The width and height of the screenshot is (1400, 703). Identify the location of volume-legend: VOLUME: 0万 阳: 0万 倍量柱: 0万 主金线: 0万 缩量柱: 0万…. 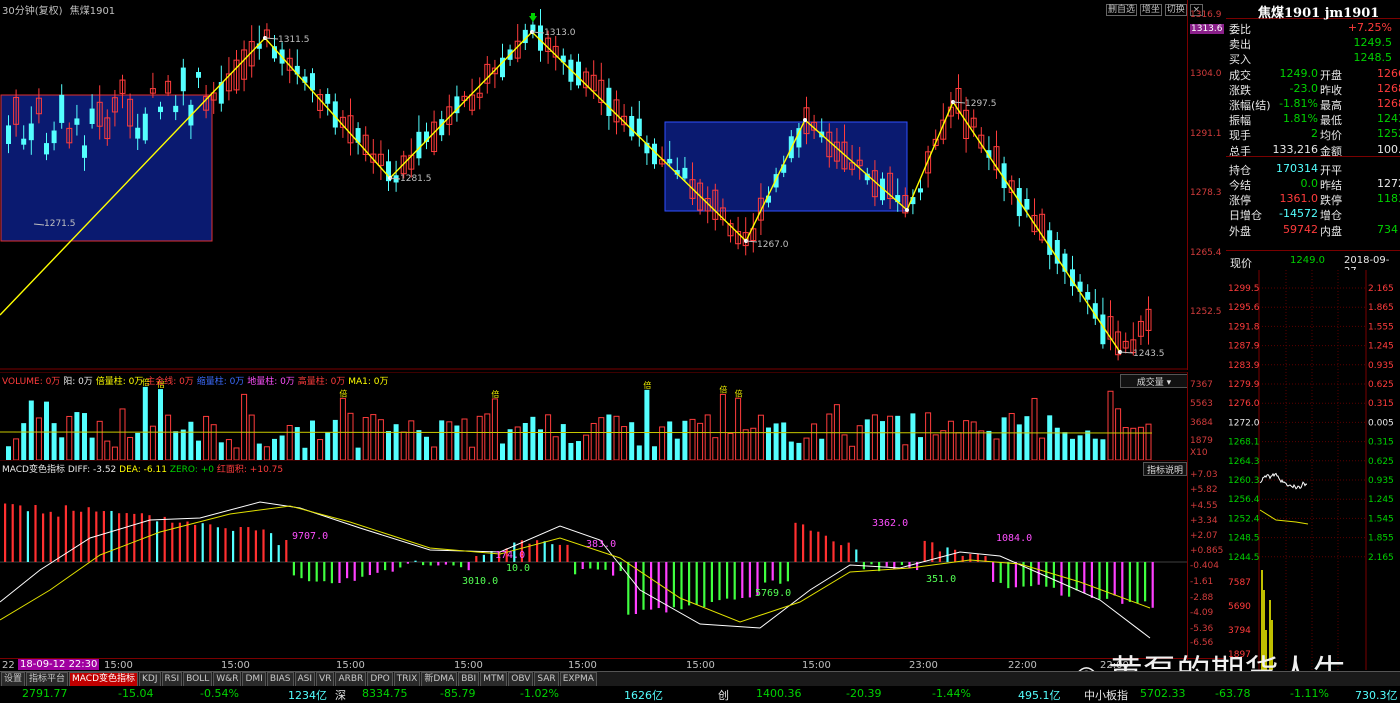
(195, 380).